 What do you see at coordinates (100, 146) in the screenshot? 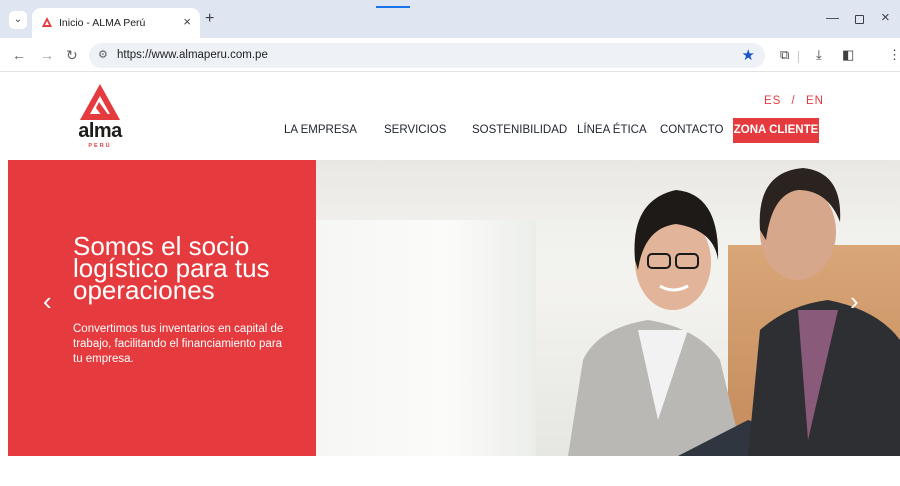
I see `logo-subtitle: PERÚ` at bounding box center [100, 146].